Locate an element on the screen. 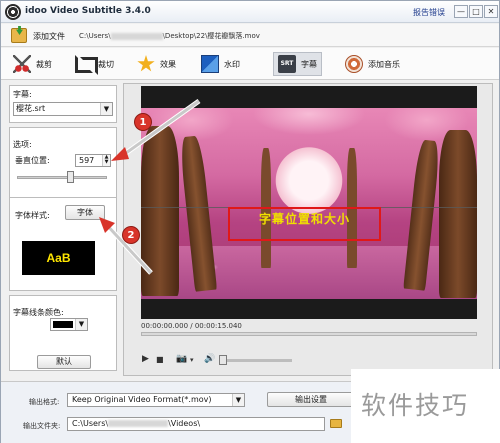 The height and width of the screenshot is (443, 500). volume-slider-track is located at coordinates (257, 360).